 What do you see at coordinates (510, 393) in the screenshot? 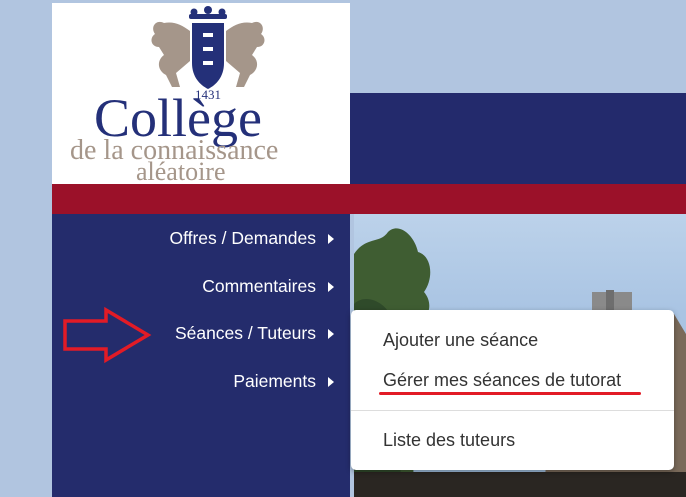
I see `annotation-underline` at bounding box center [510, 393].